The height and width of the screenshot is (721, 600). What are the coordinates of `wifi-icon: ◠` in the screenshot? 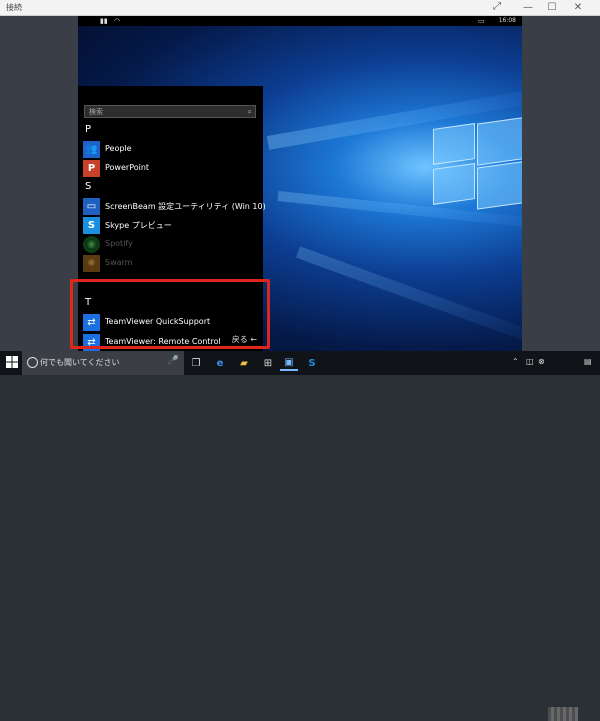 It's located at (117, 21).